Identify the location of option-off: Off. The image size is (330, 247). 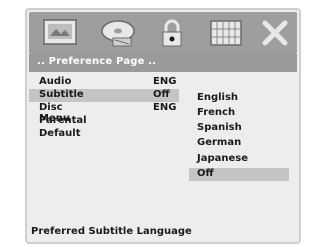
(239, 174).